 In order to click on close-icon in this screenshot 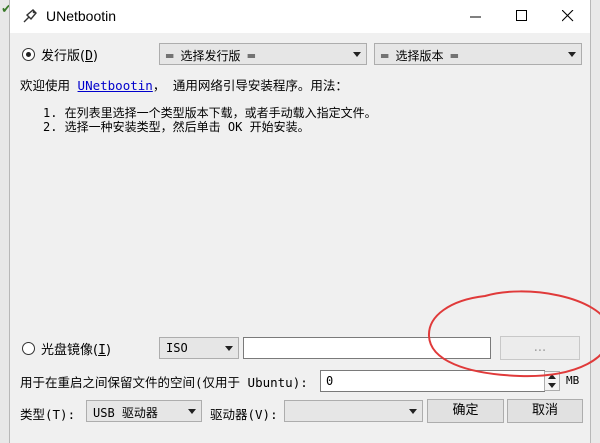, I will do `click(568, 16)`.